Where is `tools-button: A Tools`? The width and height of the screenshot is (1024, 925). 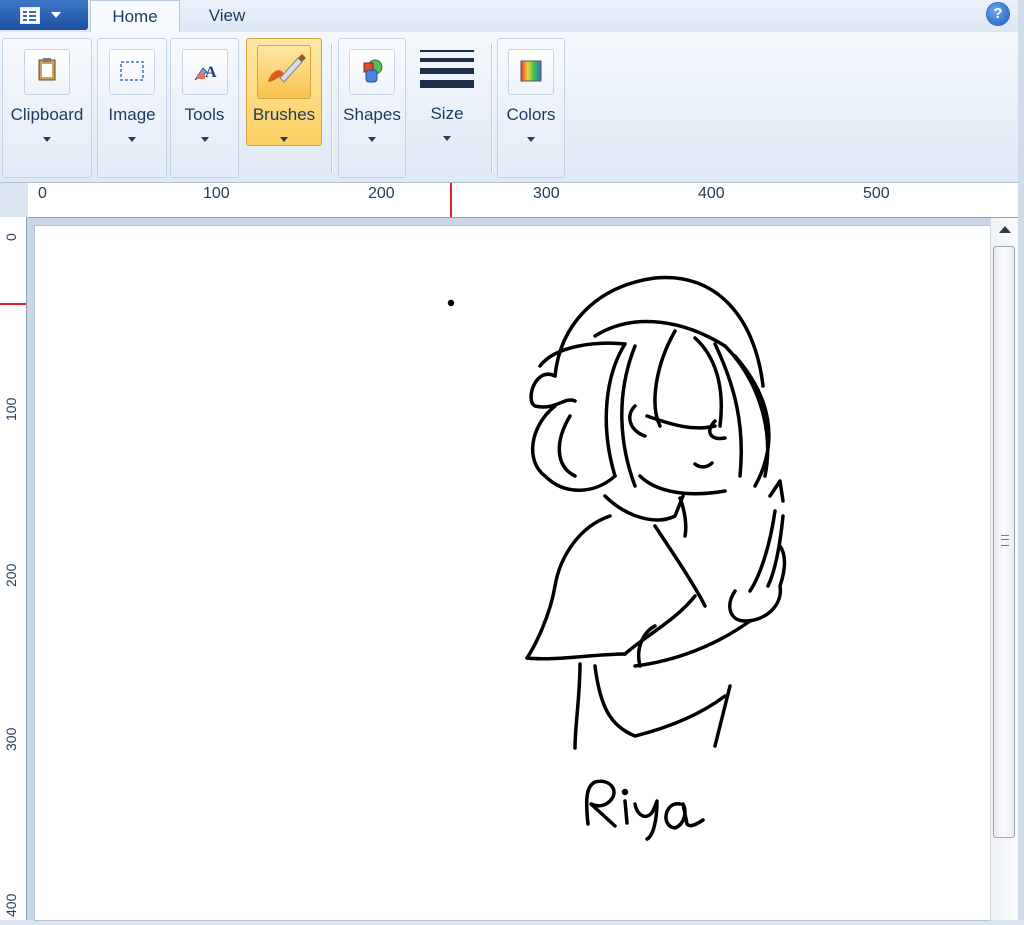 tools-button: A Tools is located at coordinates (204, 108).